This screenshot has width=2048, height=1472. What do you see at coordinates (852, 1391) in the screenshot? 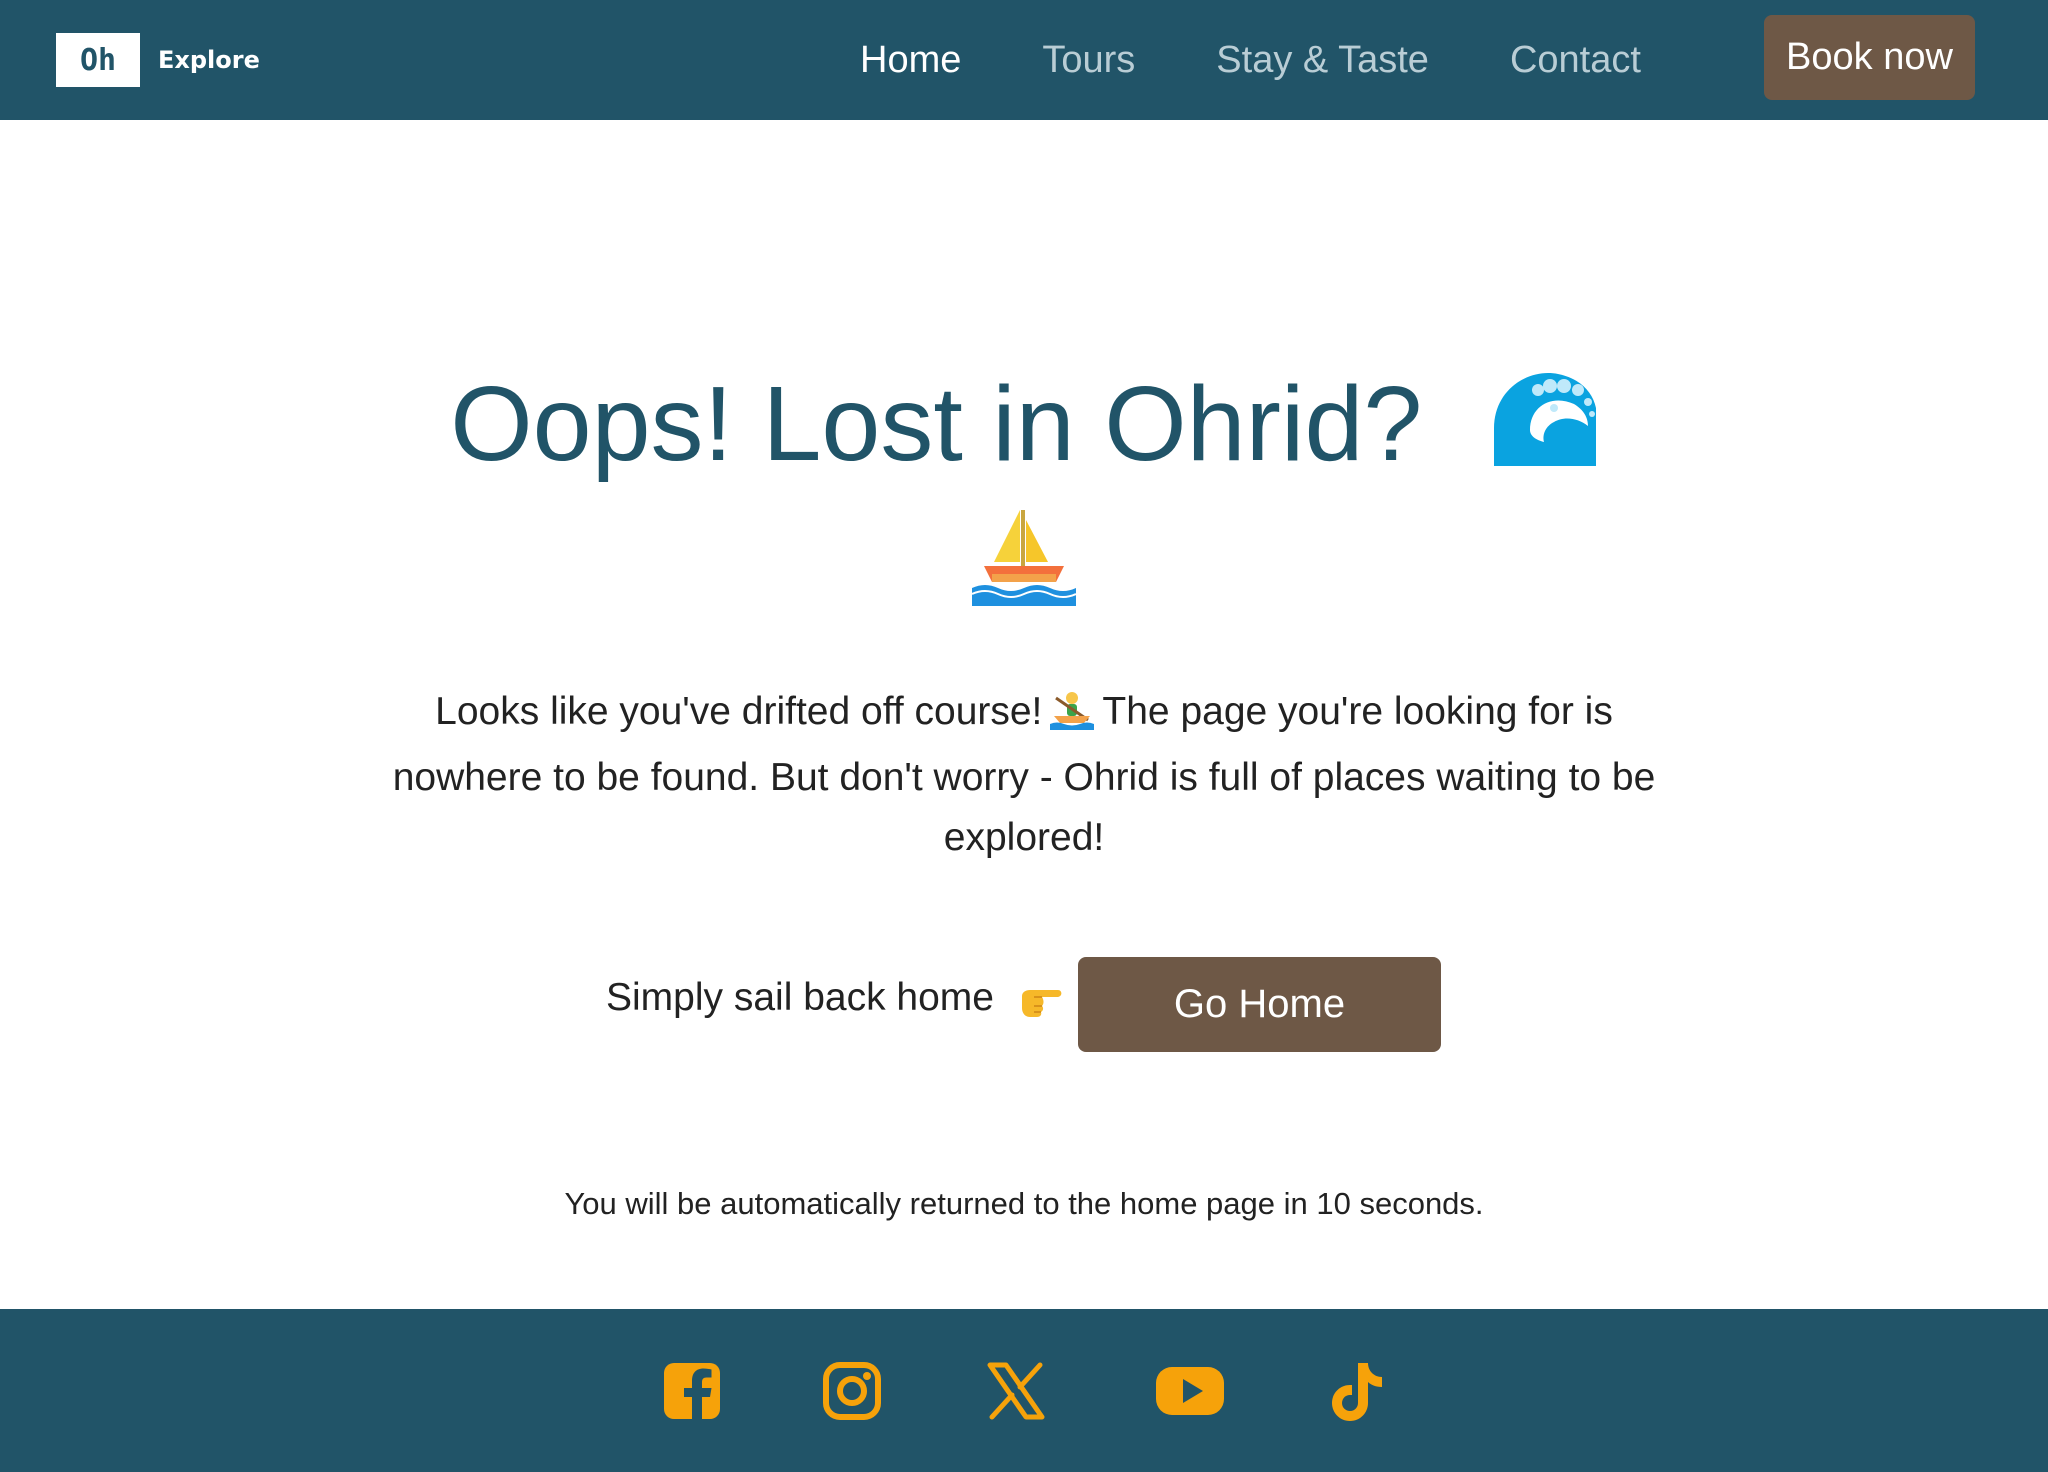
I see `instagram-icon` at bounding box center [852, 1391].